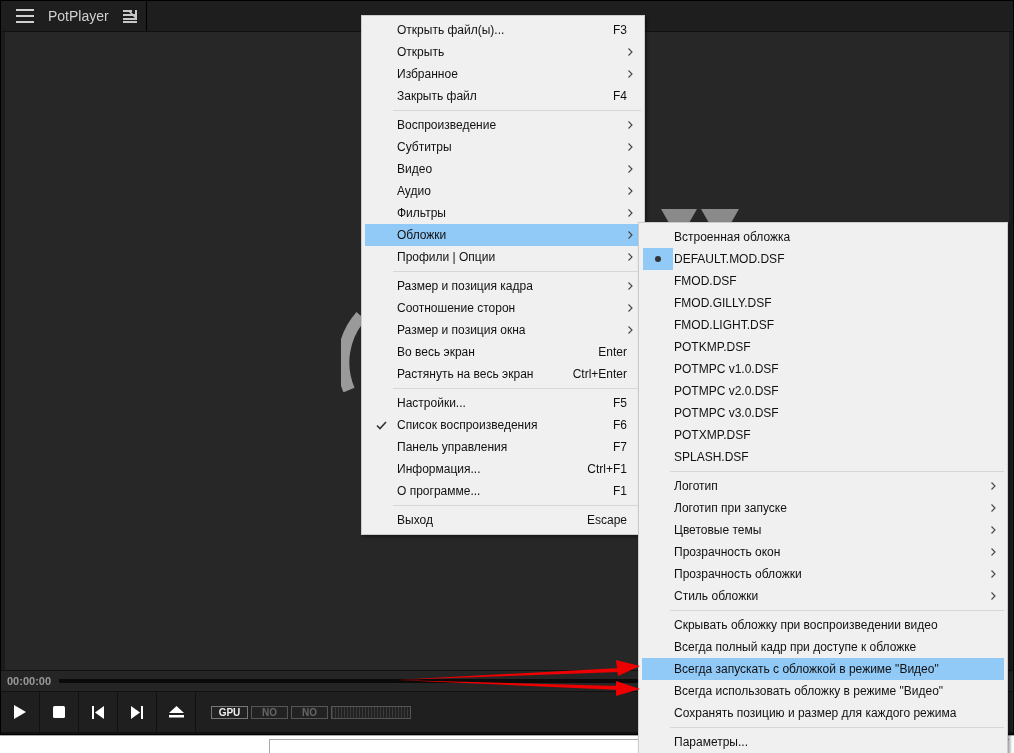  I want to click on shortcut-label: F1, so click(620, 491).